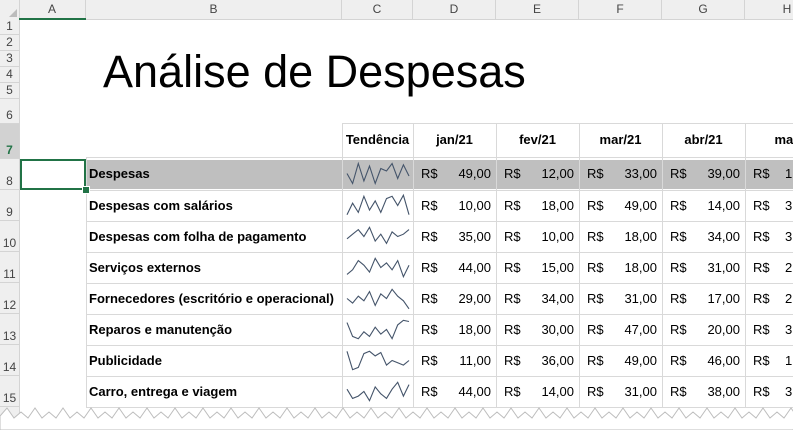 This screenshot has width=793, height=430. What do you see at coordinates (197, 236) in the screenshot?
I see `expense-label: Despesas com folha de pagamento` at bounding box center [197, 236].